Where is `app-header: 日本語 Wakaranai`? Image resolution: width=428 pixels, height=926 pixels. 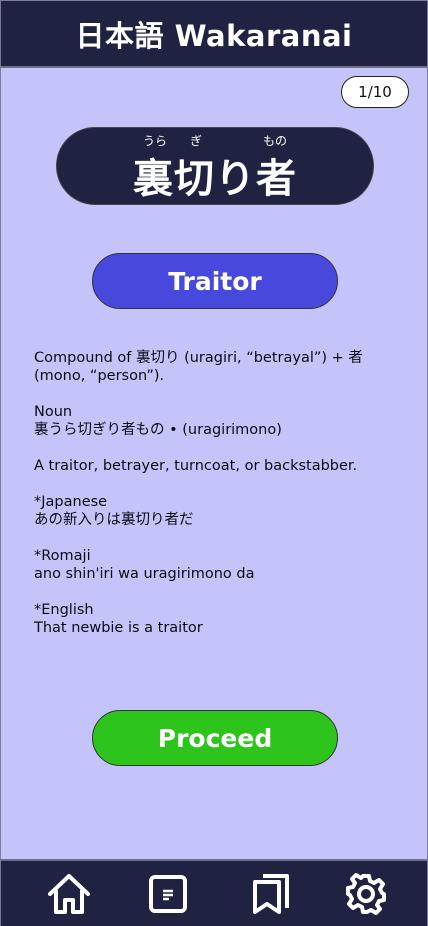 app-header: 日本語 Wakaranai is located at coordinates (214, 34).